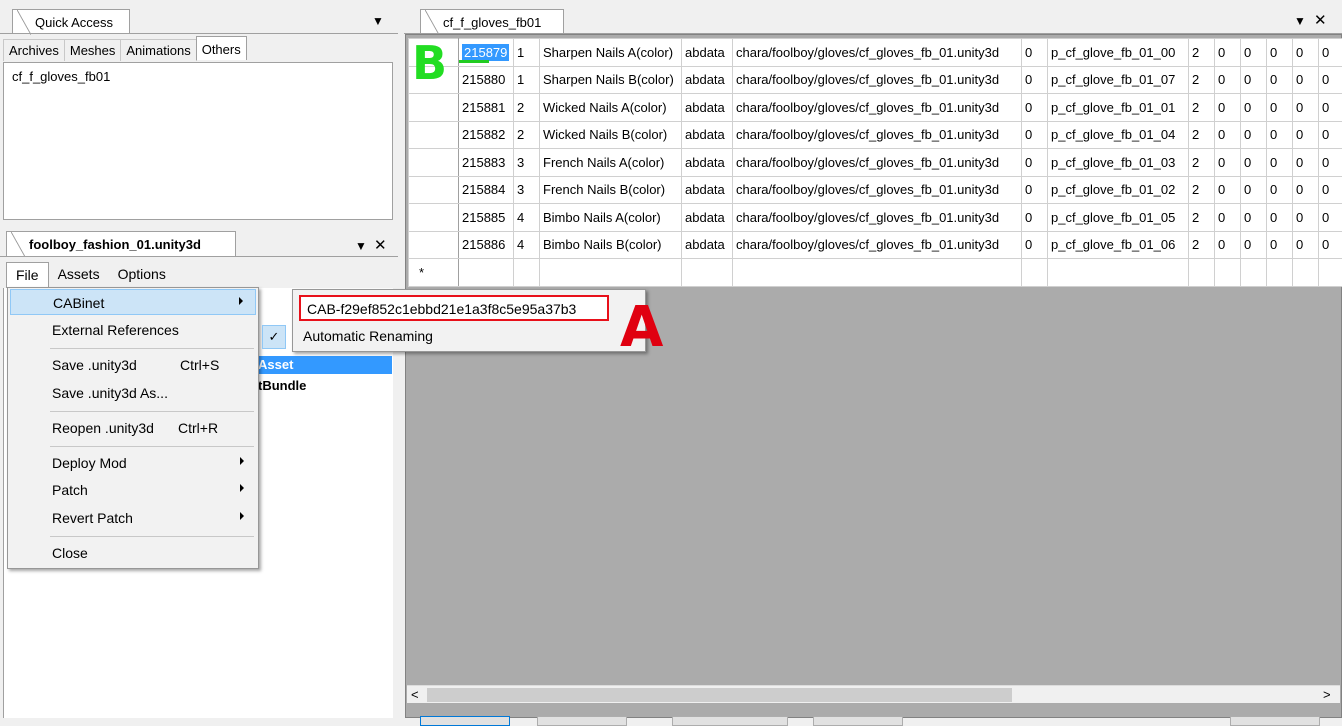 The width and height of the screenshot is (1342, 726). What do you see at coordinates (611, 218) in the screenshot?
I see `table-cell: Bimbo Nails A(color)` at bounding box center [611, 218].